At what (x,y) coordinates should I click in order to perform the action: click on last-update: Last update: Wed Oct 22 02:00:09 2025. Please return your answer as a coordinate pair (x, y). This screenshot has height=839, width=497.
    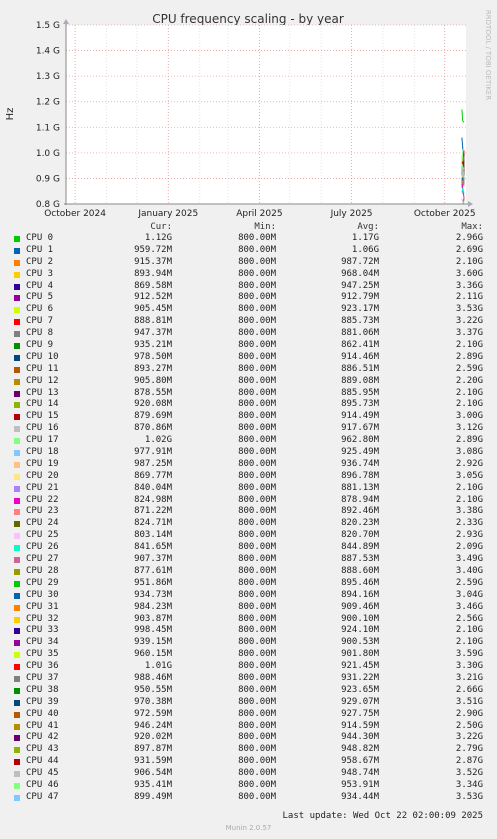
    Looking at the image, I should click on (382, 816).